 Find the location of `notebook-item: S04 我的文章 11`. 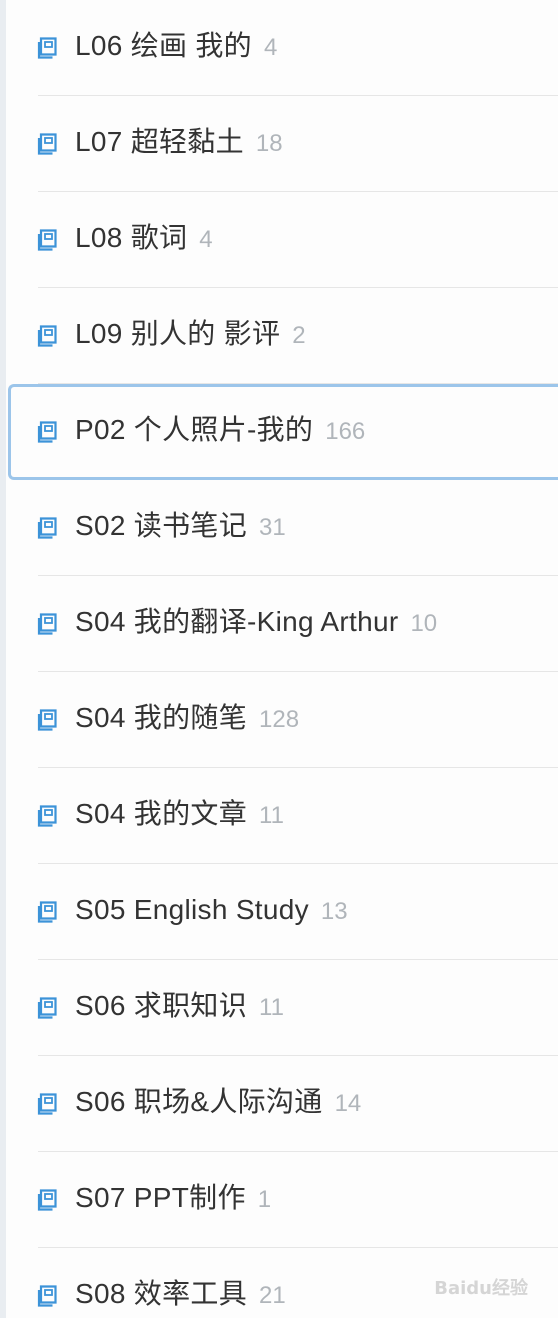

notebook-item: S04 我的文章 11 is located at coordinates (279, 816).